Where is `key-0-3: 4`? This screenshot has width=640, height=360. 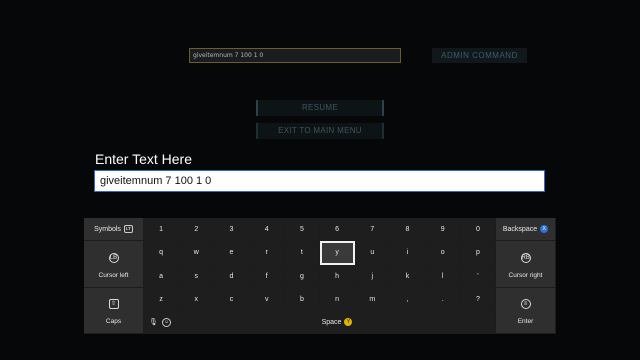 key-0-3: 4 is located at coordinates (267, 230).